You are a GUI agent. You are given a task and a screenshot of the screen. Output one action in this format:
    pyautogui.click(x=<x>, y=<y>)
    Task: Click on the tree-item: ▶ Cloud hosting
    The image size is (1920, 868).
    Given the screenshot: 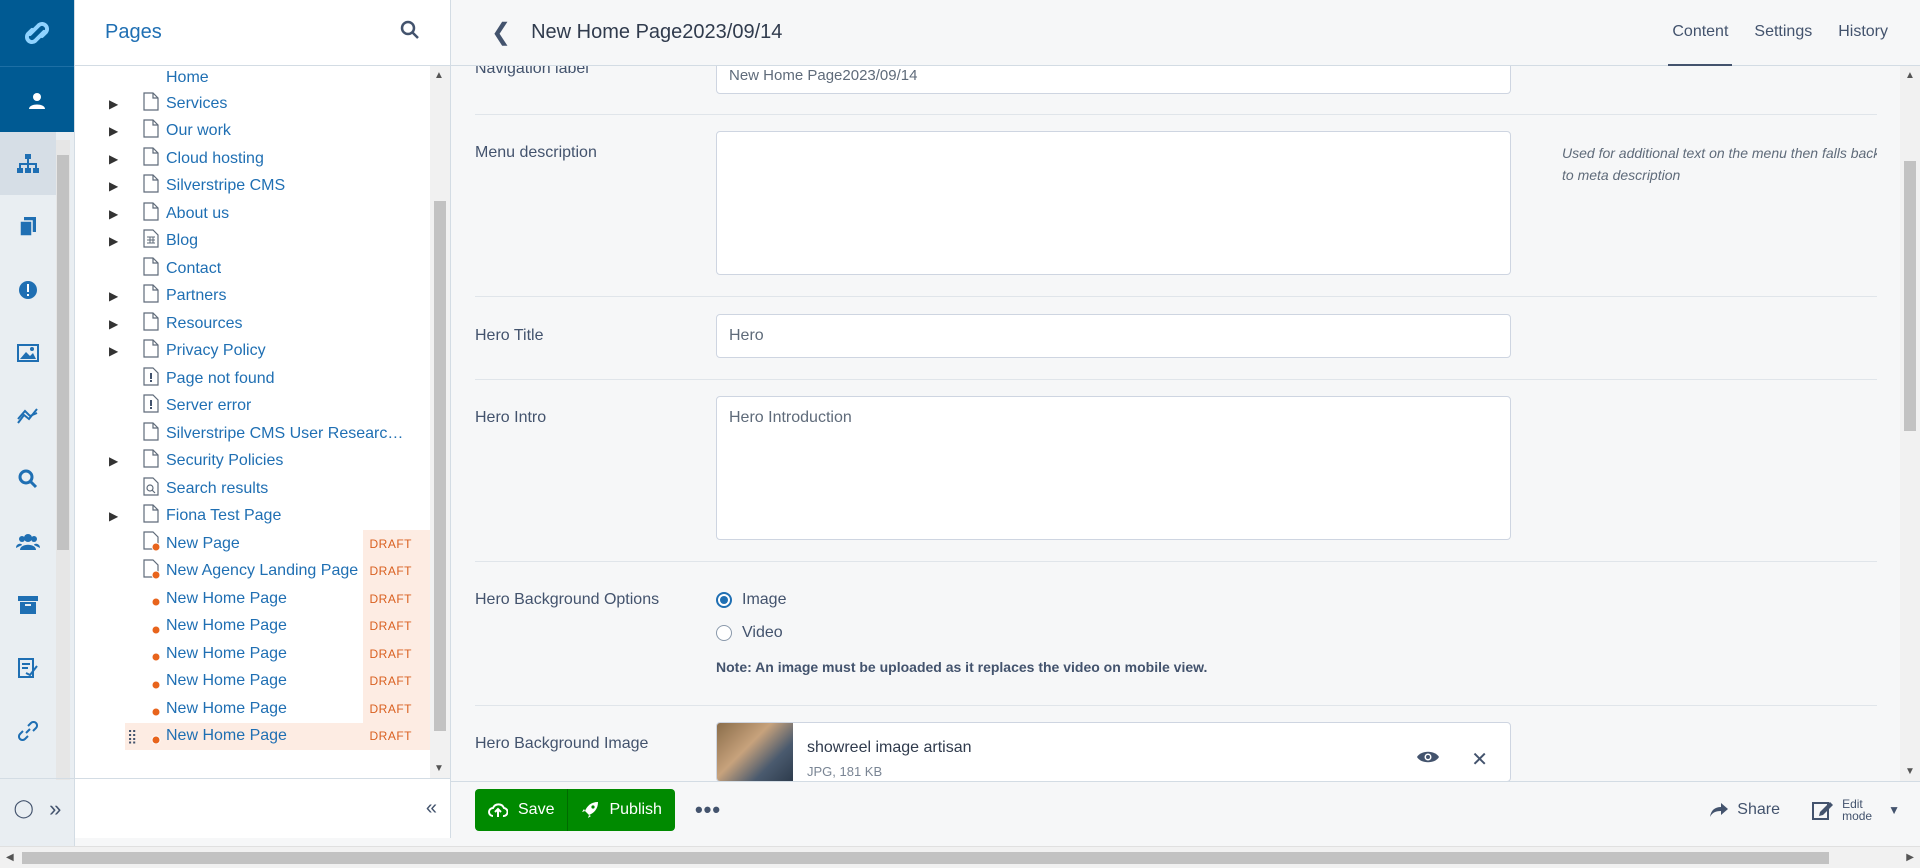 What is the action you would take?
    pyautogui.click(x=252, y=159)
    